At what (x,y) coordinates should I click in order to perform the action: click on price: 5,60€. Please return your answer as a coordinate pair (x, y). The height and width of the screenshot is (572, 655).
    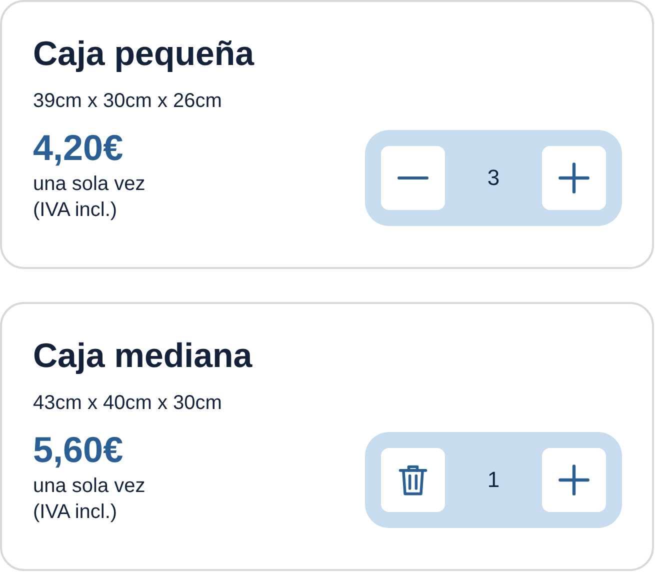
    Looking at the image, I should click on (78, 450).